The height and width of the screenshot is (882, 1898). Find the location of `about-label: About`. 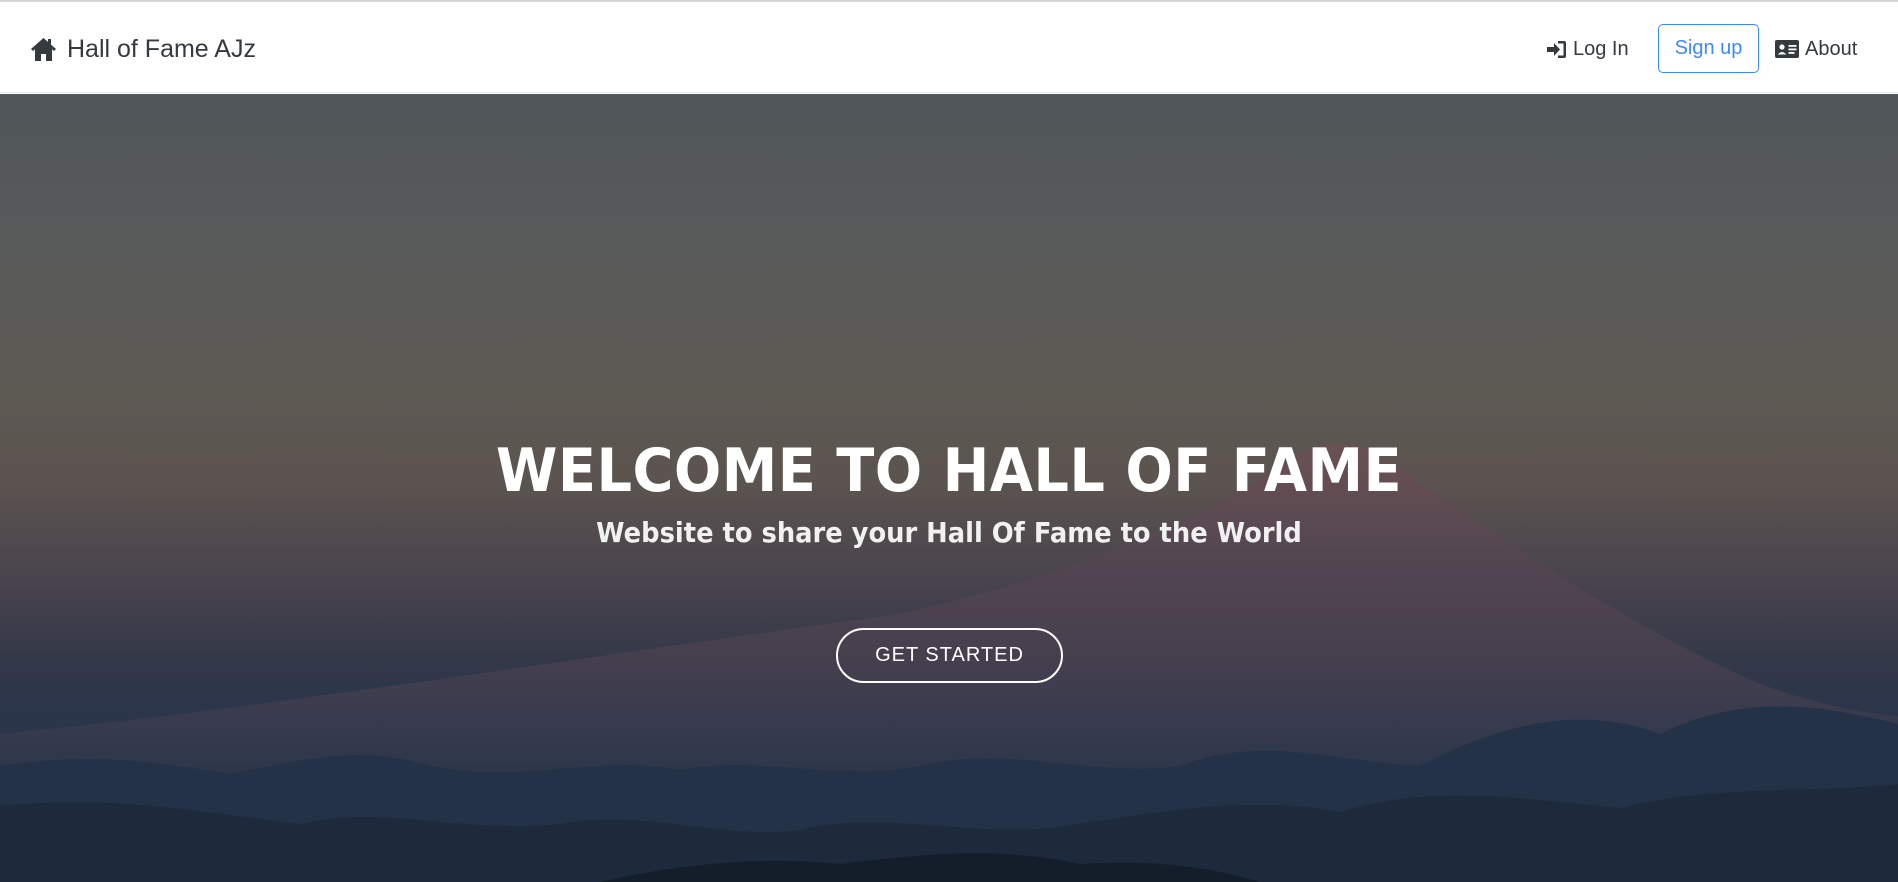

about-label: About is located at coordinates (1831, 48).